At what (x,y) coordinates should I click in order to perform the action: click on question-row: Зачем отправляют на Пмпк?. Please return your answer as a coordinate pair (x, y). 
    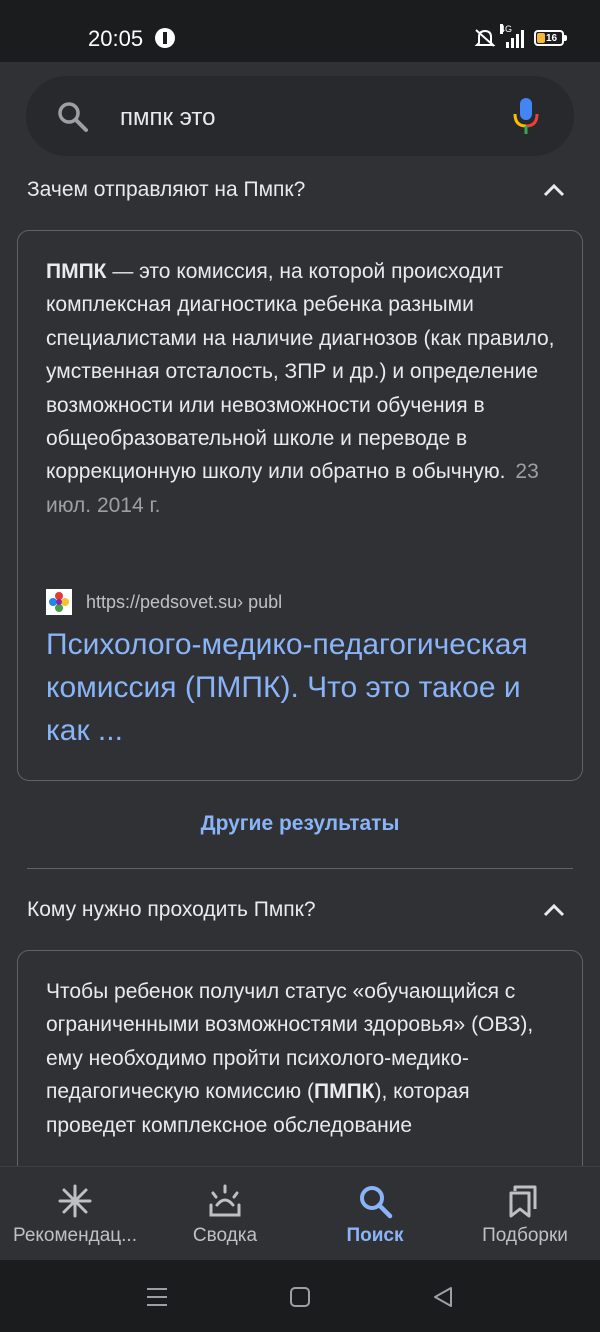
    Looking at the image, I should click on (300, 192).